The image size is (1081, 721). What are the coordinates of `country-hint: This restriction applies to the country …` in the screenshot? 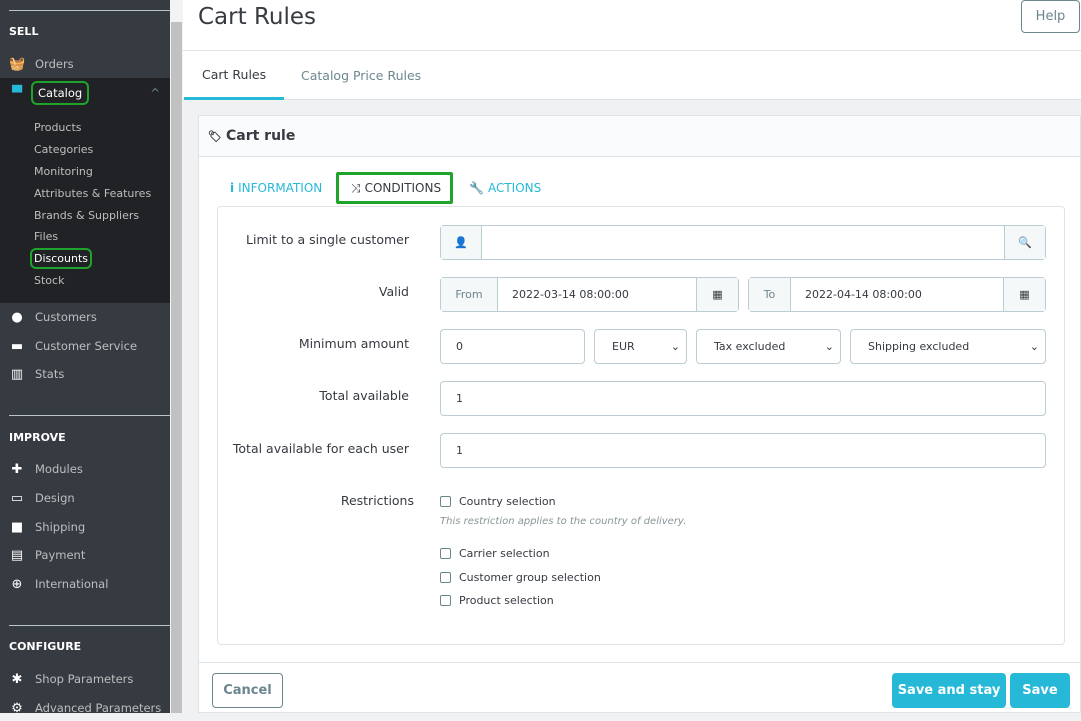 It's located at (563, 521).